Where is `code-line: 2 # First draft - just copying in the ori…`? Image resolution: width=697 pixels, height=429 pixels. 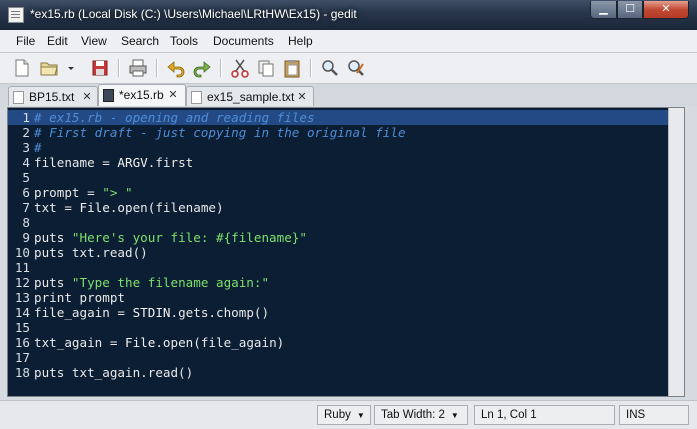
code-line: 2 # First draft - just copying in the ori… is located at coordinates (338, 132).